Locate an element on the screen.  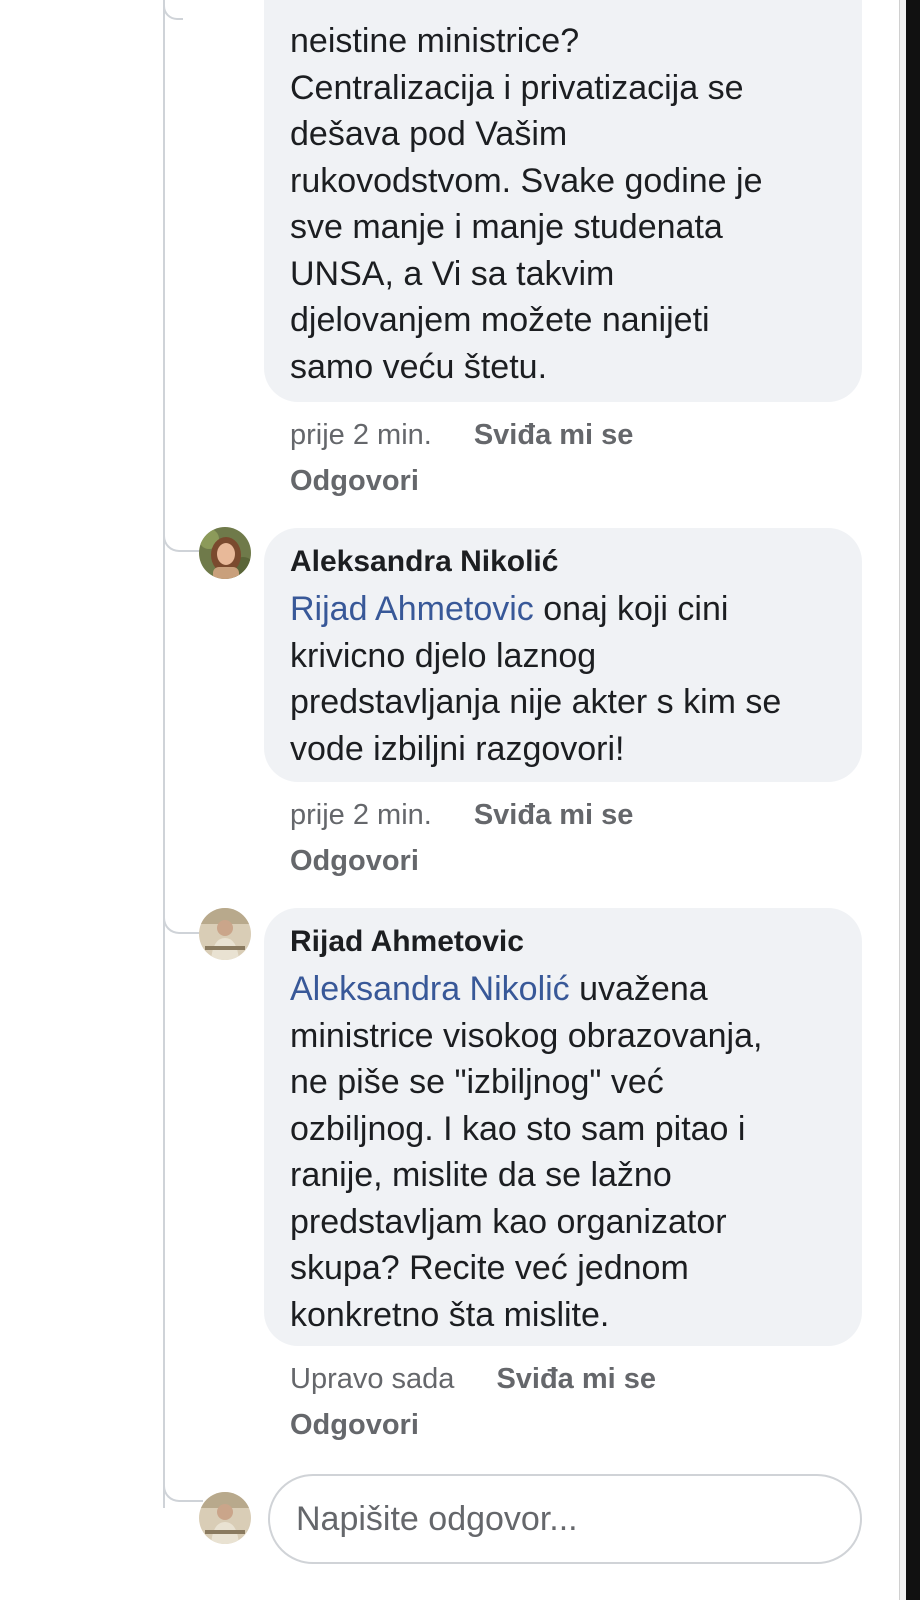
comment-author: Rijad Ahmetovic is located at coordinates (564, 942).